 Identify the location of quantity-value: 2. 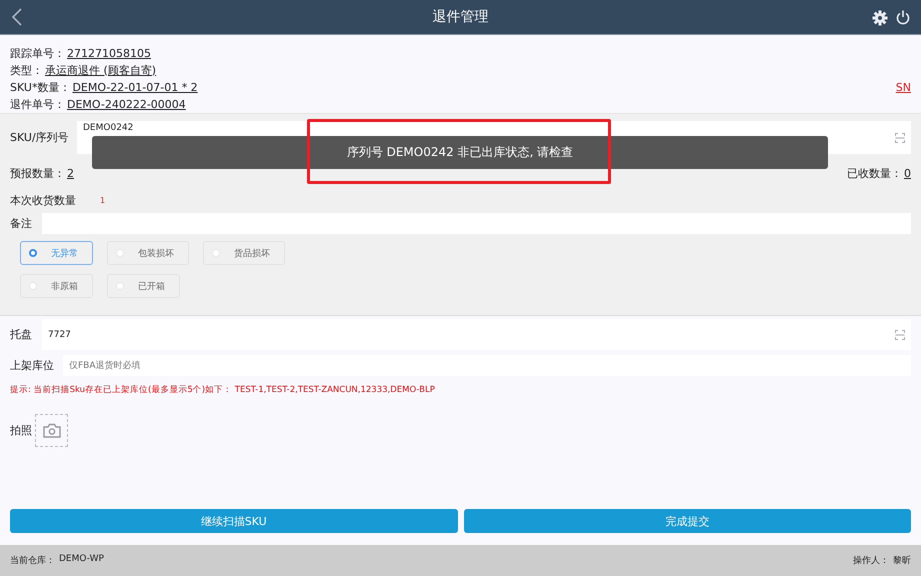
(70, 173).